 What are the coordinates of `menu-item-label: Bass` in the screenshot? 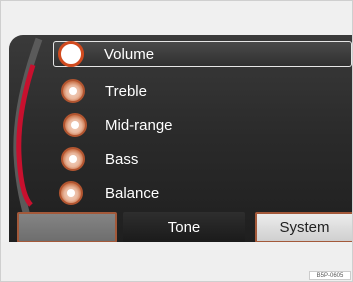 It's located at (122, 159).